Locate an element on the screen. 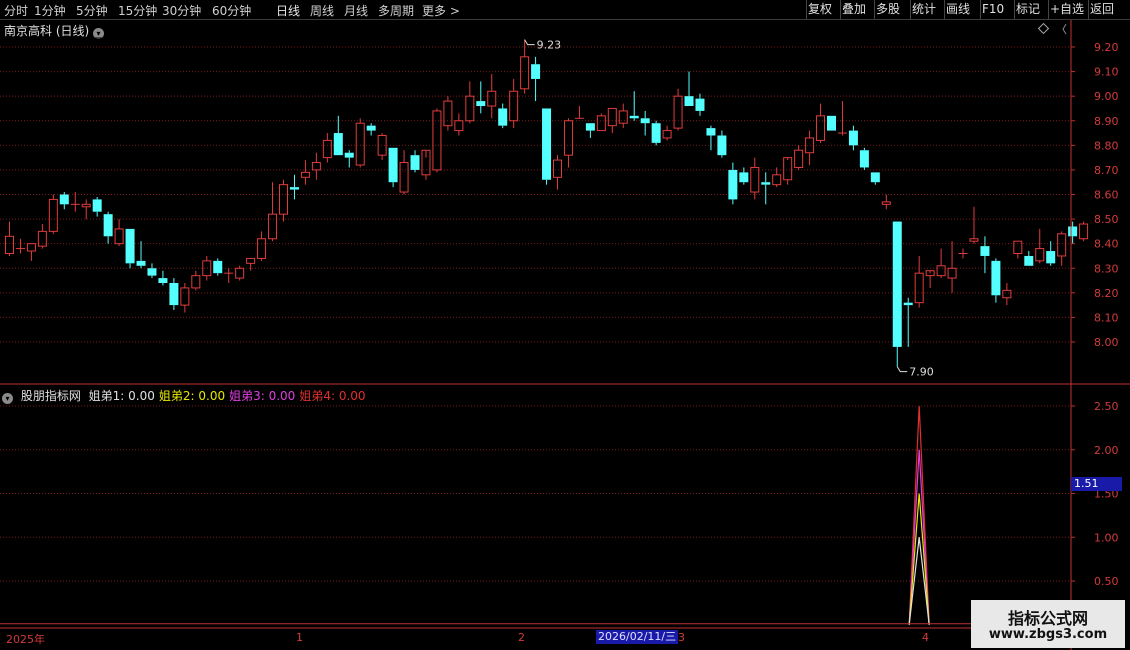  watermark-title: 指标公式网 is located at coordinates (1047, 618).